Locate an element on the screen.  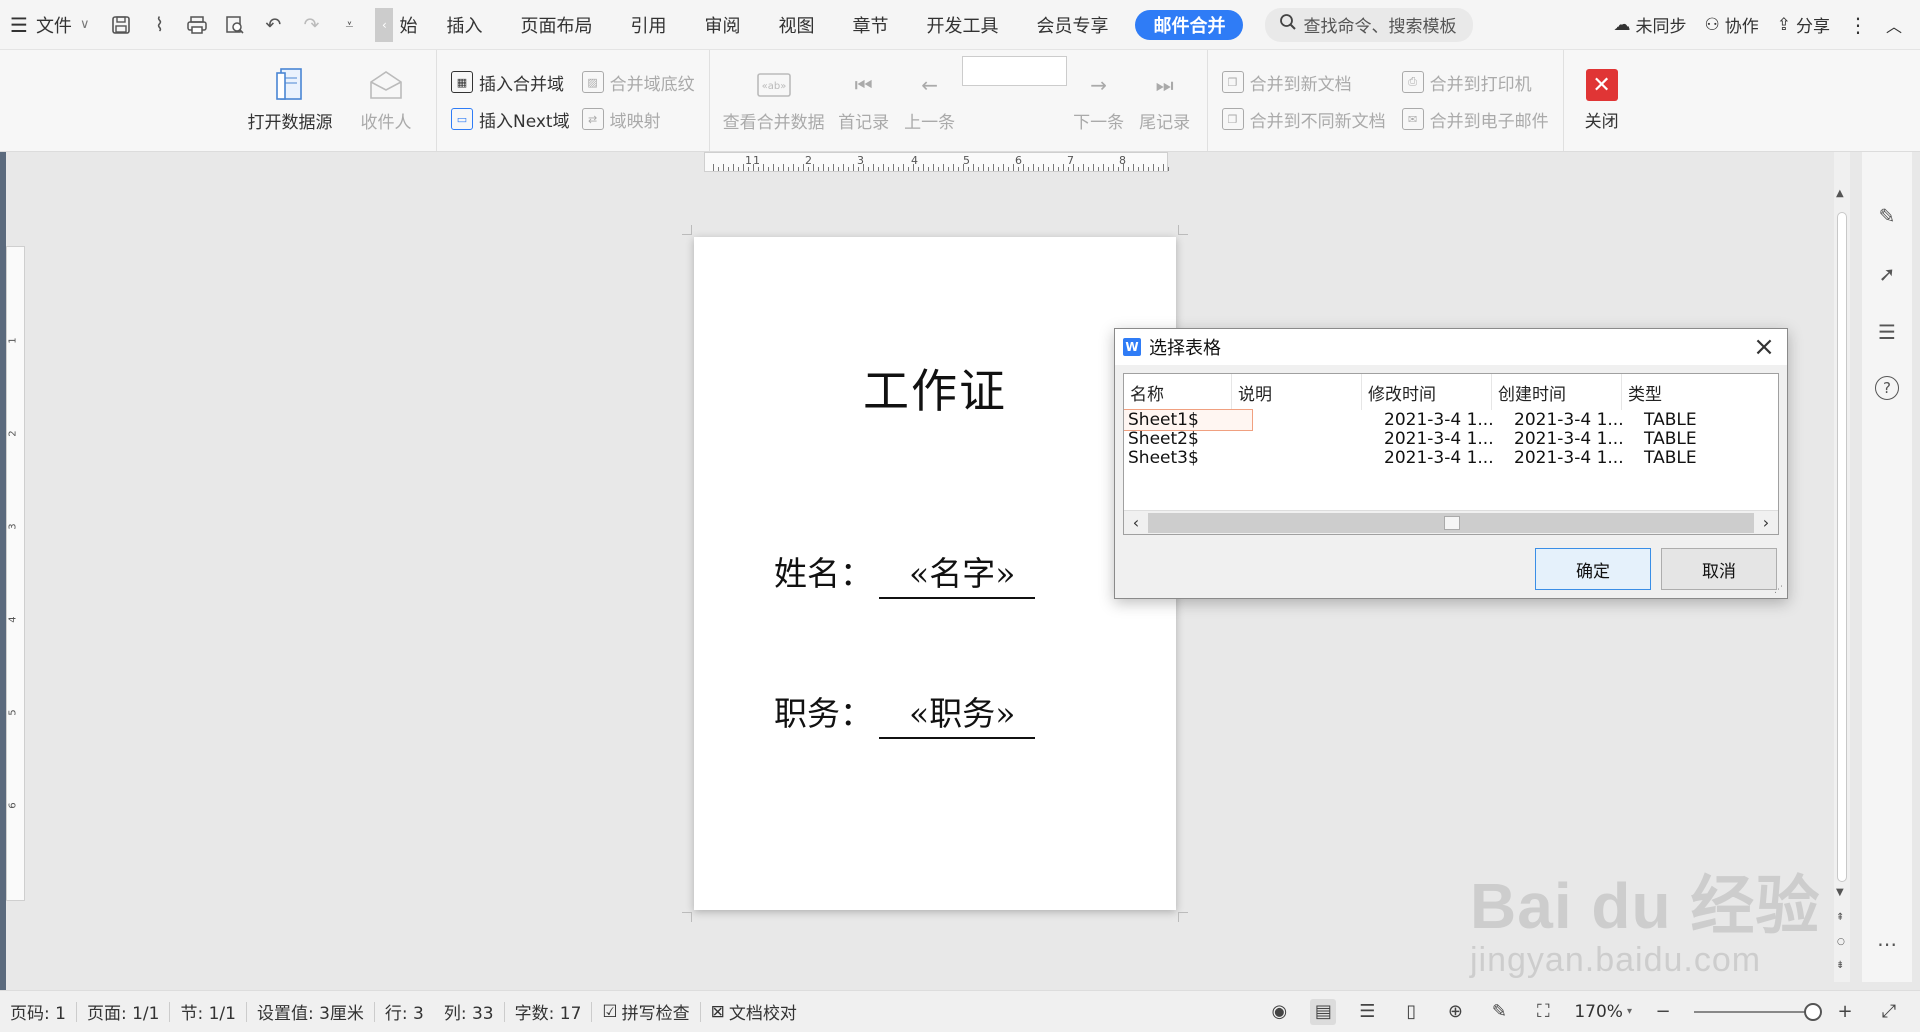
format-painter-icon: ⌇ is located at coordinates (159, 25).